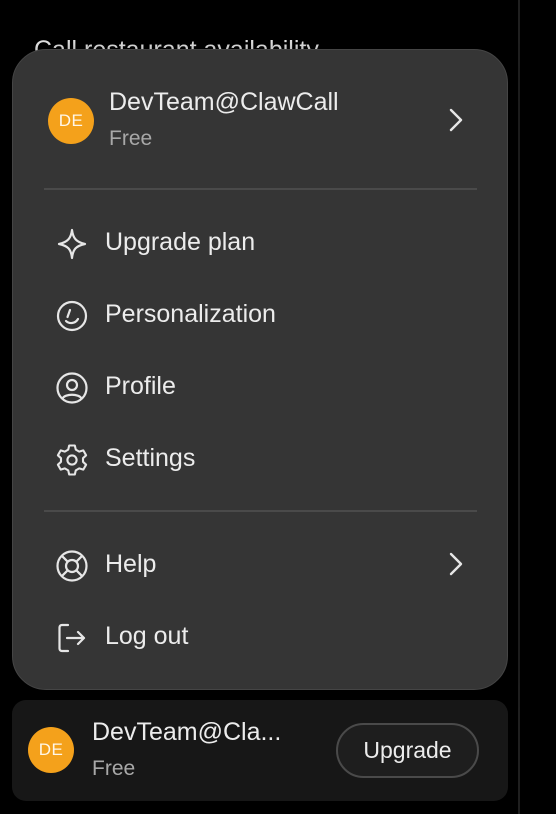  Describe the element at coordinates (260, 564) in the screenshot. I see `menu-item-help: Help` at that location.